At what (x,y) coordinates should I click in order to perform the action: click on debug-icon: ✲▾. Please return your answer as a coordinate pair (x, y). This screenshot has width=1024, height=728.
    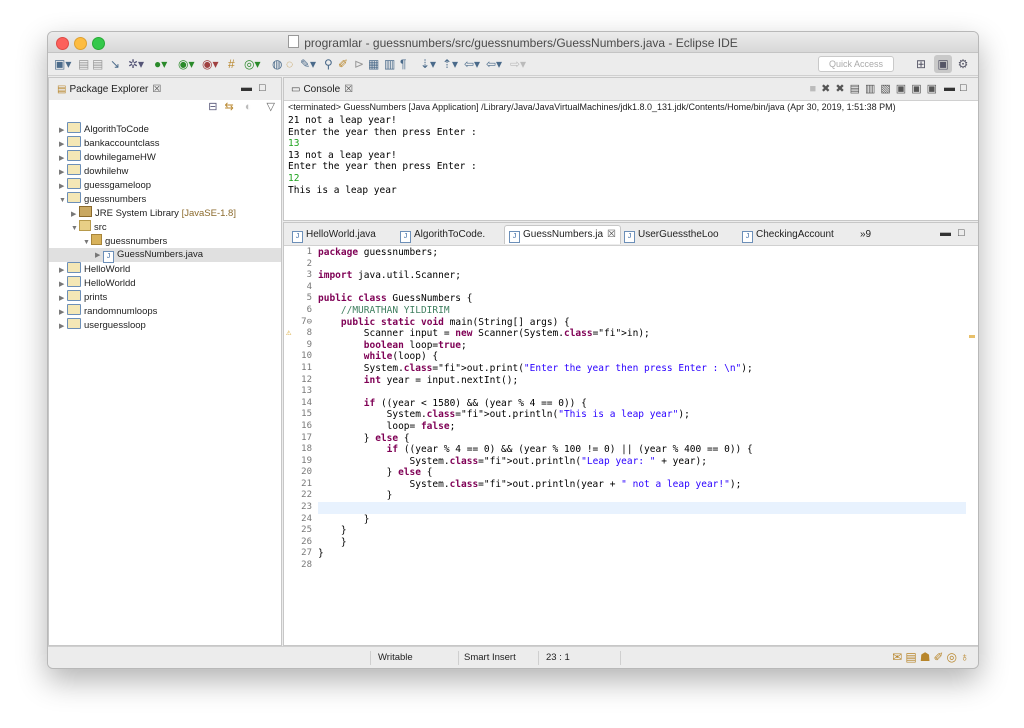
    Looking at the image, I should click on (136, 64).